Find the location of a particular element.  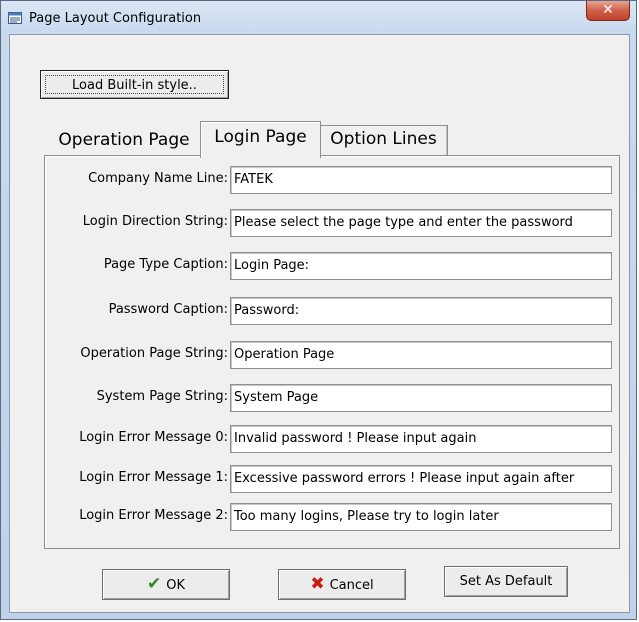

login-error-message-1-label: Login Error Message 1: is located at coordinates (153, 477).